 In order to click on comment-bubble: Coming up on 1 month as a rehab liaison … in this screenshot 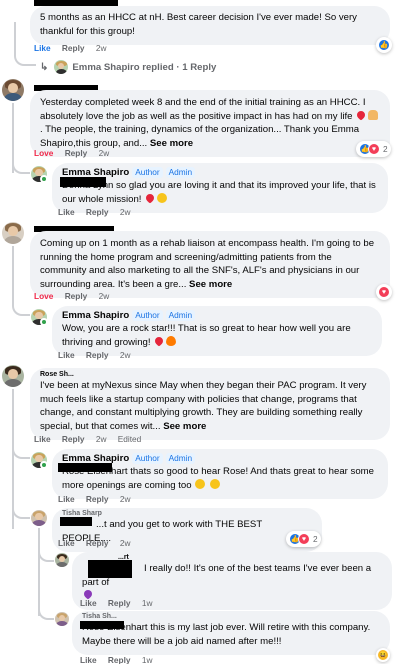, I will do `click(210, 264)`.